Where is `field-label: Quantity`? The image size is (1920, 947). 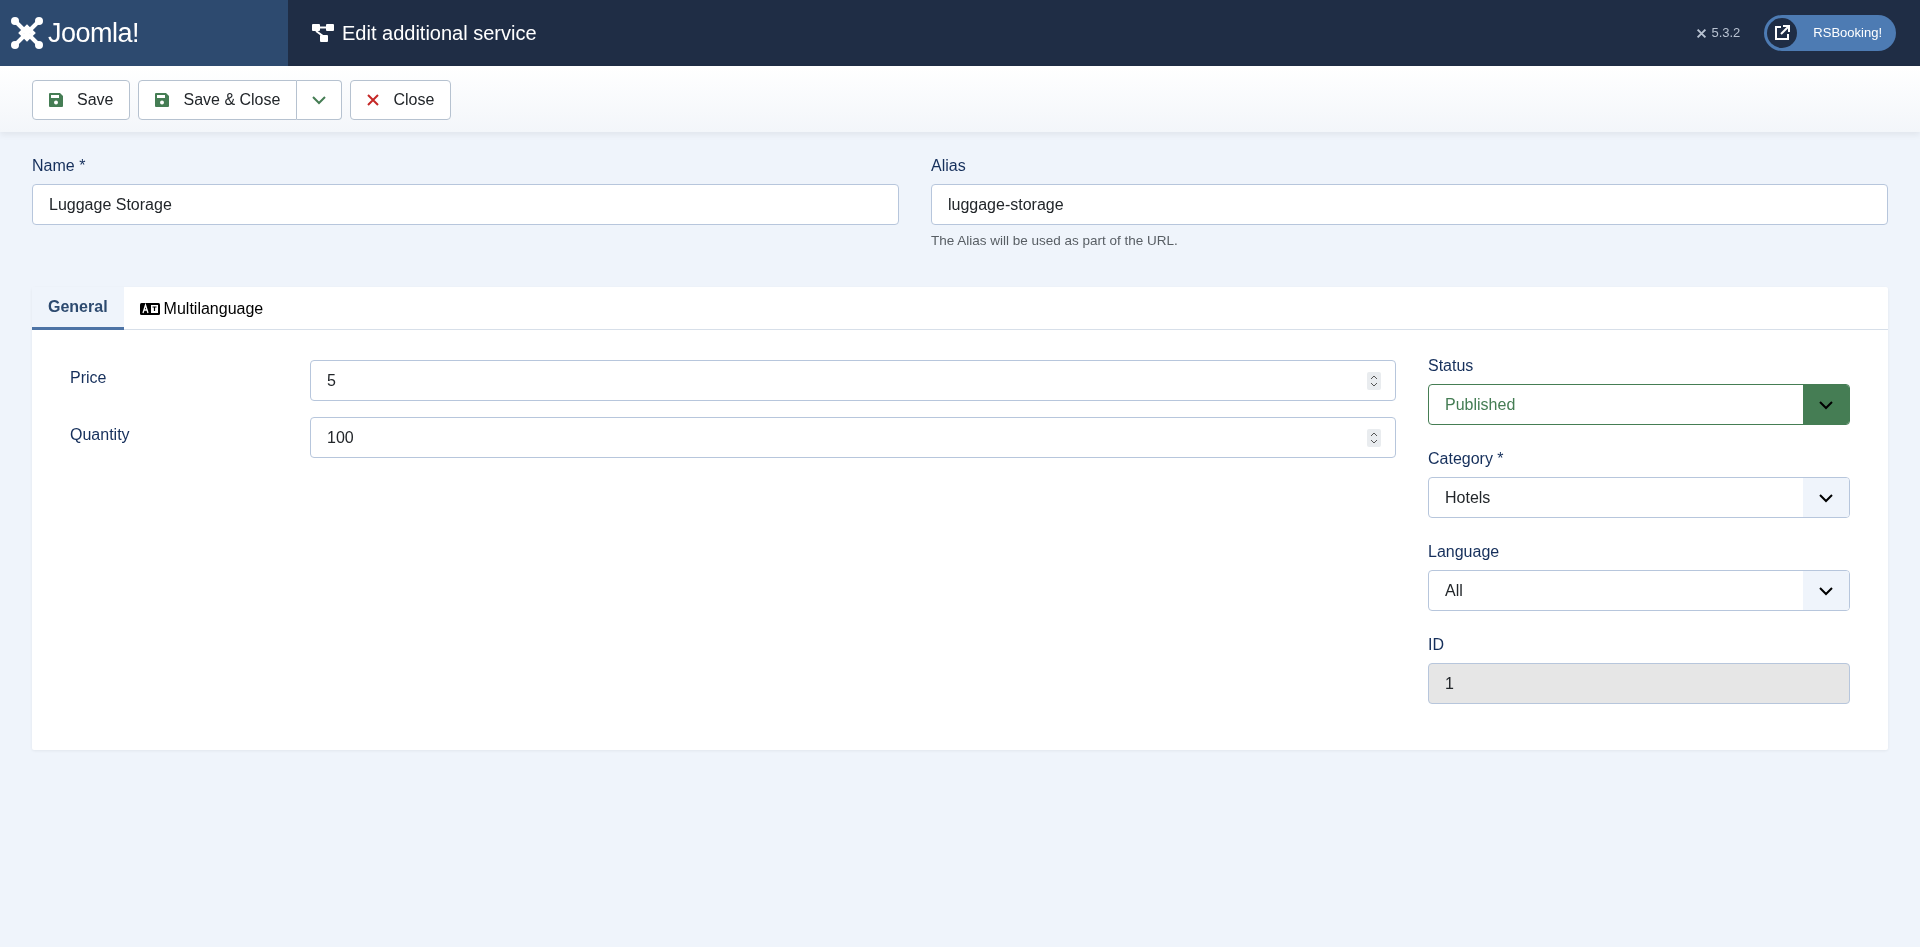 field-label: Quantity is located at coordinates (100, 435).